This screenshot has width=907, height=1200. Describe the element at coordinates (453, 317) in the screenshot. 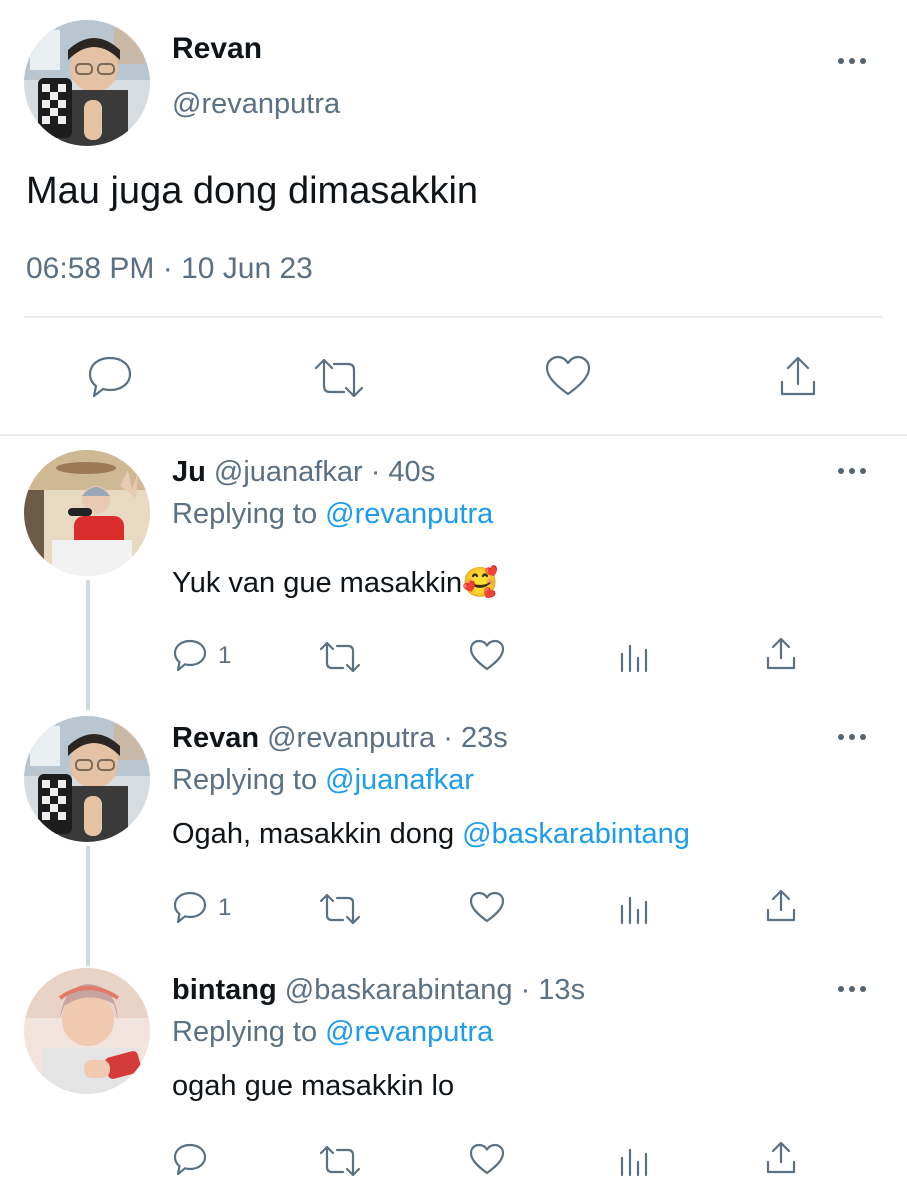

I see `divider` at that location.